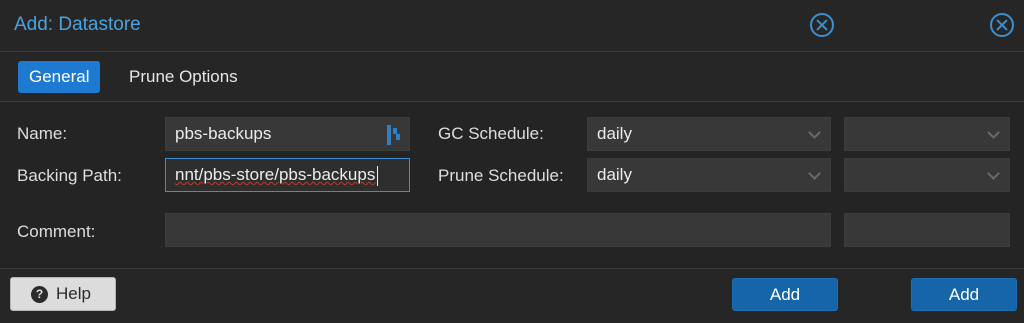  What do you see at coordinates (287, 134) in the screenshot?
I see `name-field: pbs-backups` at bounding box center [287, 134].